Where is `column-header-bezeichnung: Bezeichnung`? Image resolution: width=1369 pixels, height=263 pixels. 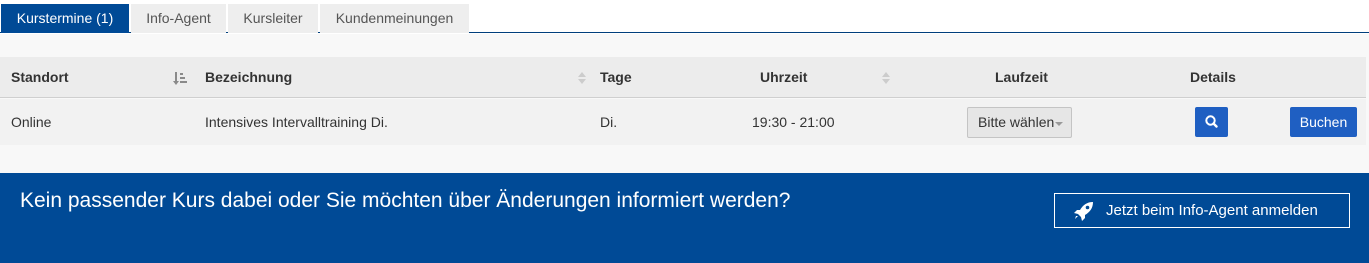
column-header-bezeichnung: Bezeichnung is located at coordinates (248, 77).